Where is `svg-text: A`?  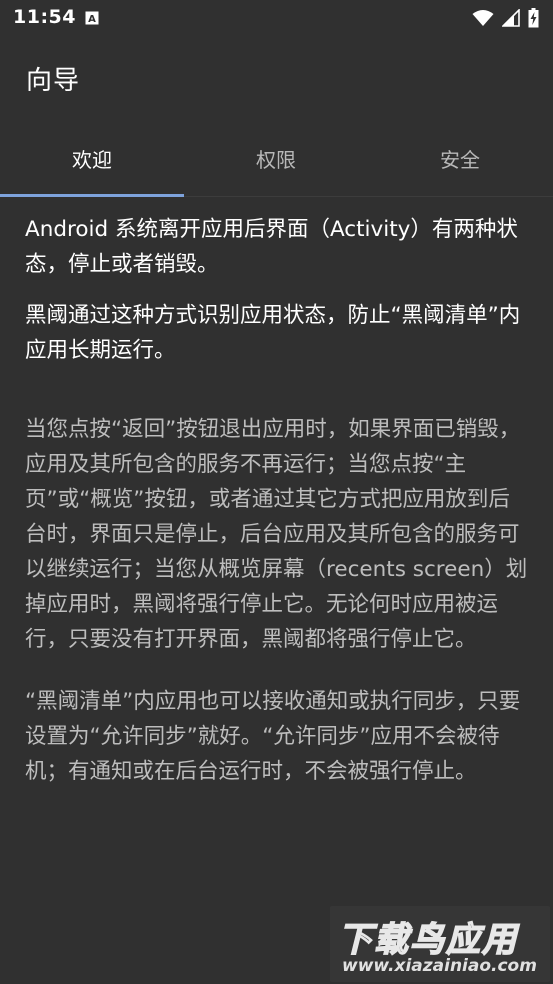
svg-text: A is located at coordinates (92, 19).